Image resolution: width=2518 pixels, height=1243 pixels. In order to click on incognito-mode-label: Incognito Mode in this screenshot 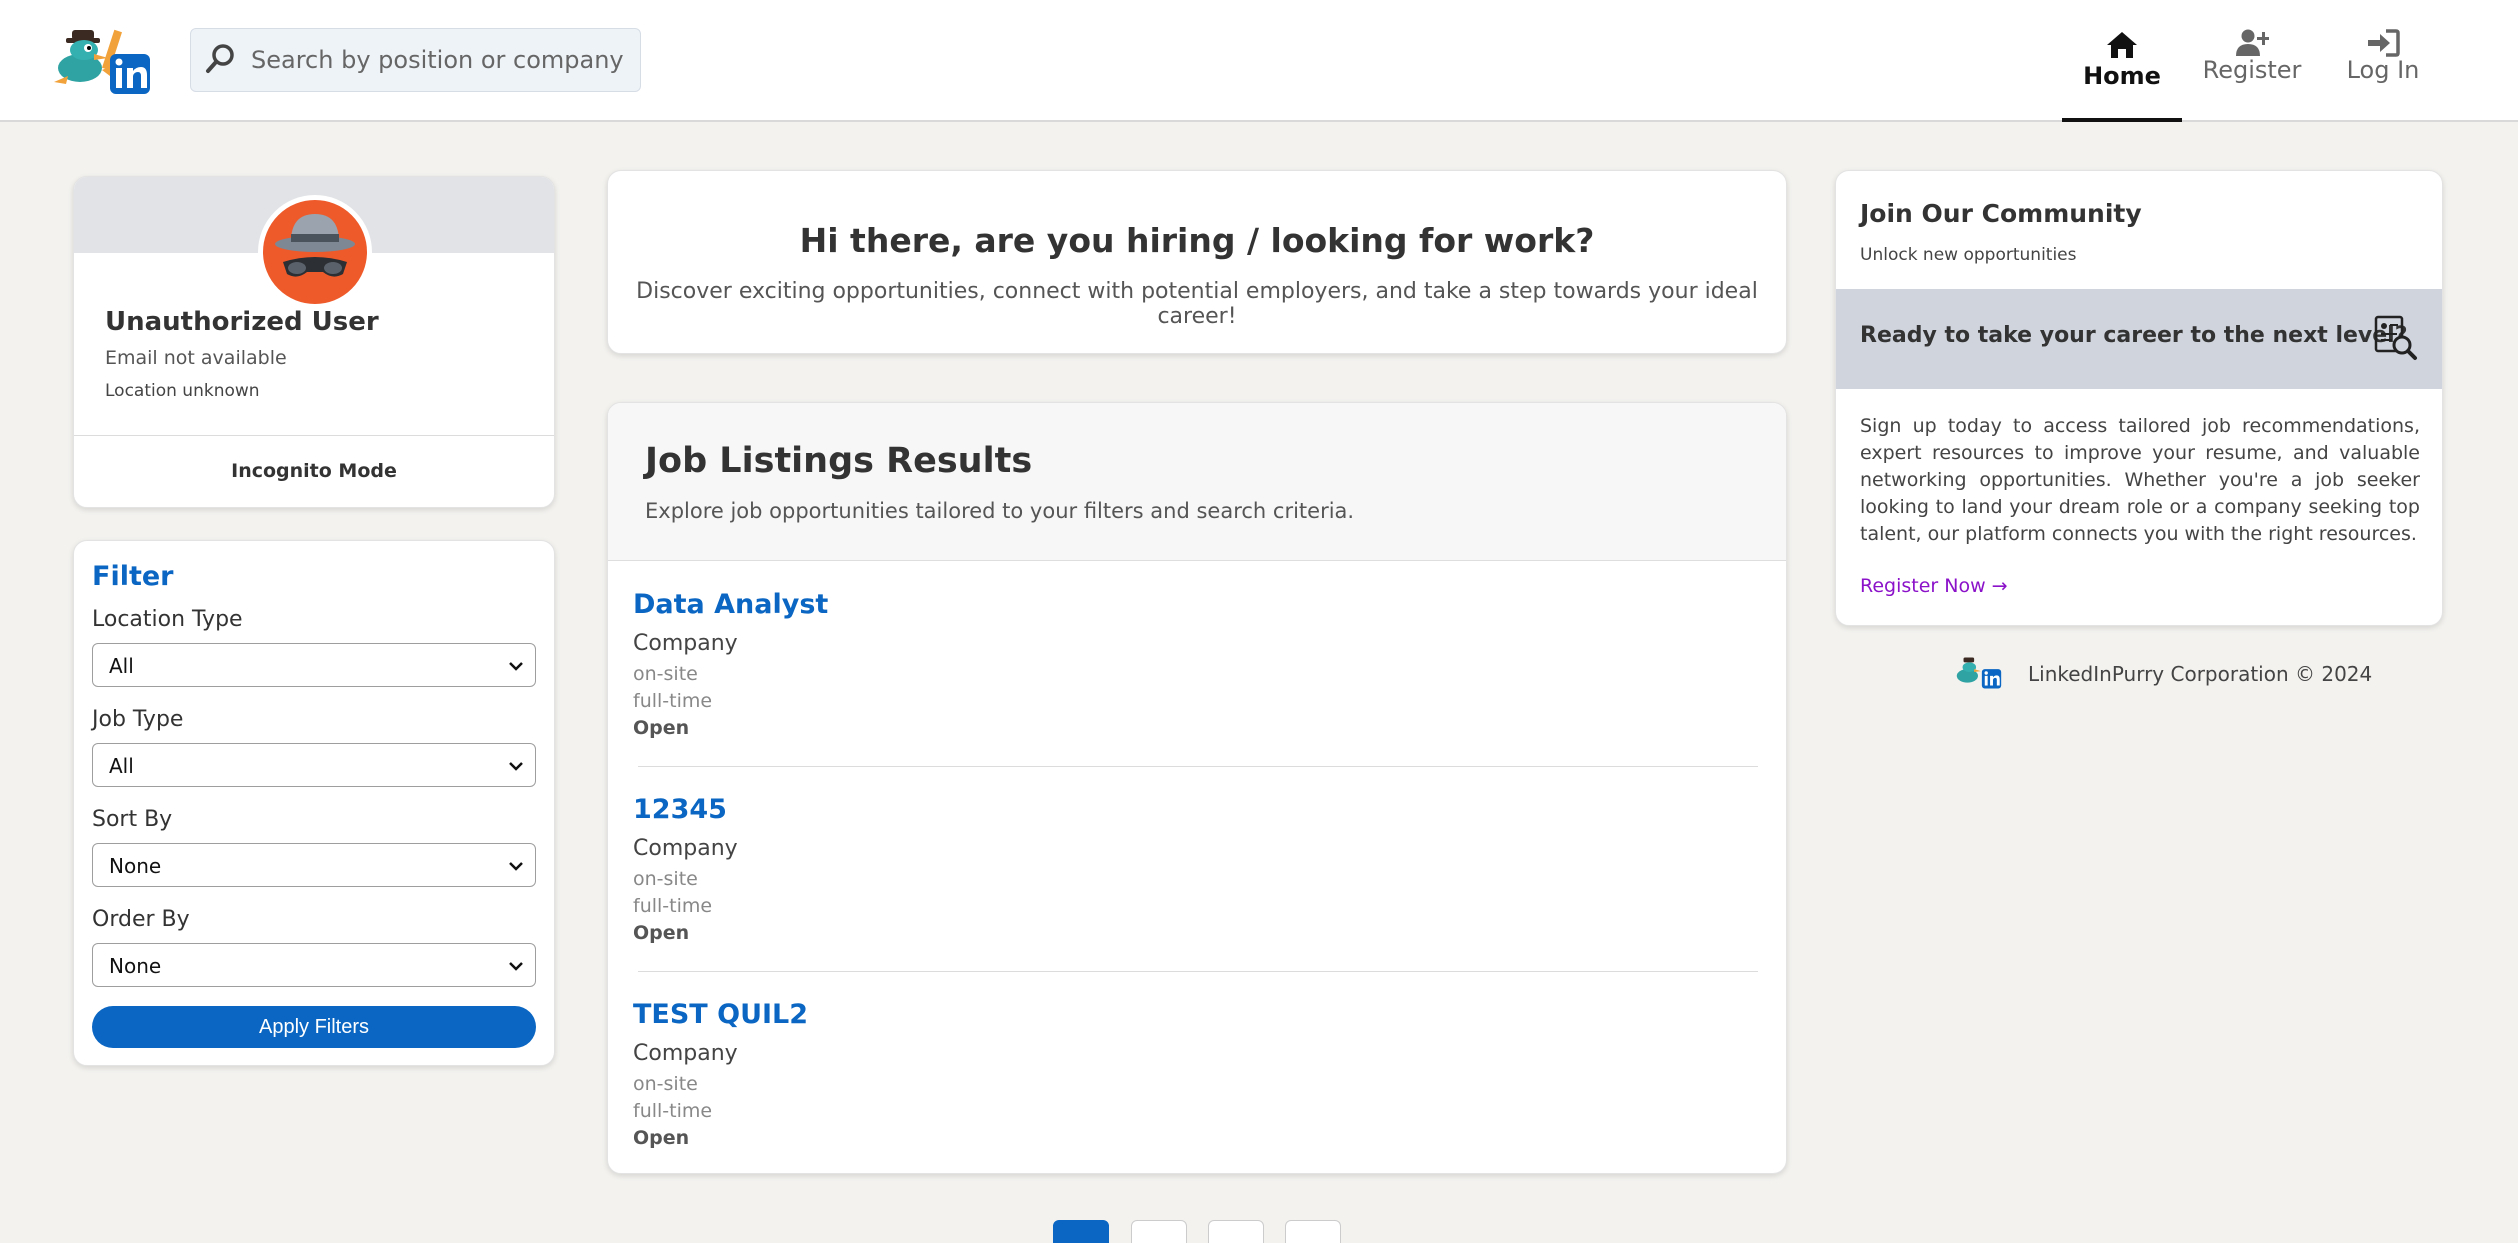, I will do `click(314, 471)`.